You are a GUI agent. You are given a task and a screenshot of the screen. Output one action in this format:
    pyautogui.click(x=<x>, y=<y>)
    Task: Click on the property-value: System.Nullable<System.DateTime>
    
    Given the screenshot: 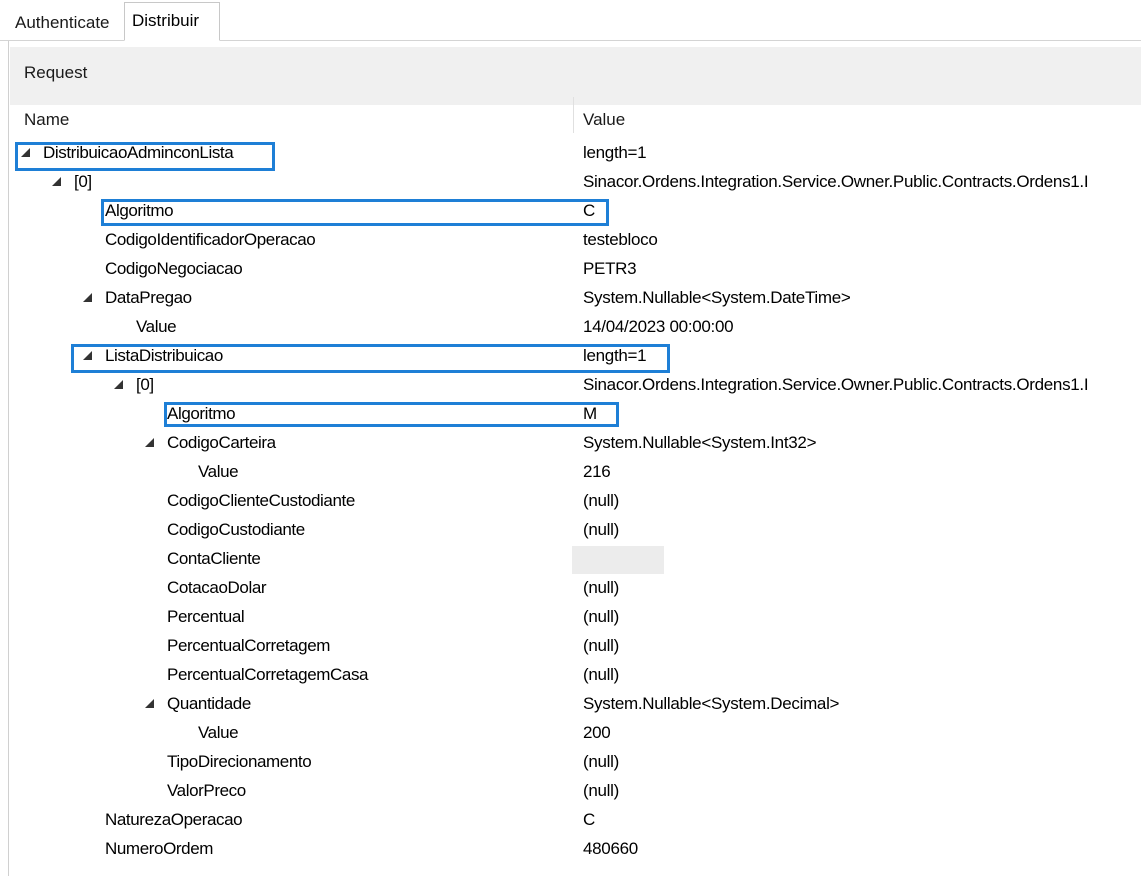 What is the action you would take?
    pyautogui.click(x=862, y=298)
    